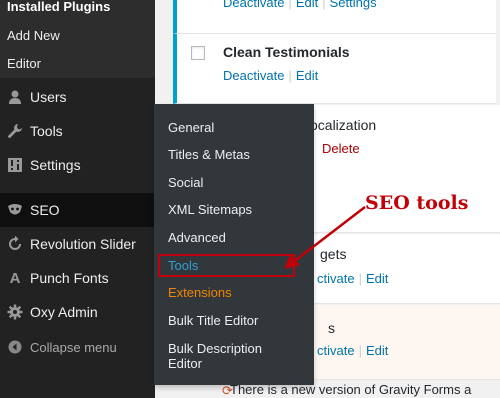  What do you see at coordinates (15, 97) in the screenshot?
I see `users-icon` at bounding box center [15, 97].